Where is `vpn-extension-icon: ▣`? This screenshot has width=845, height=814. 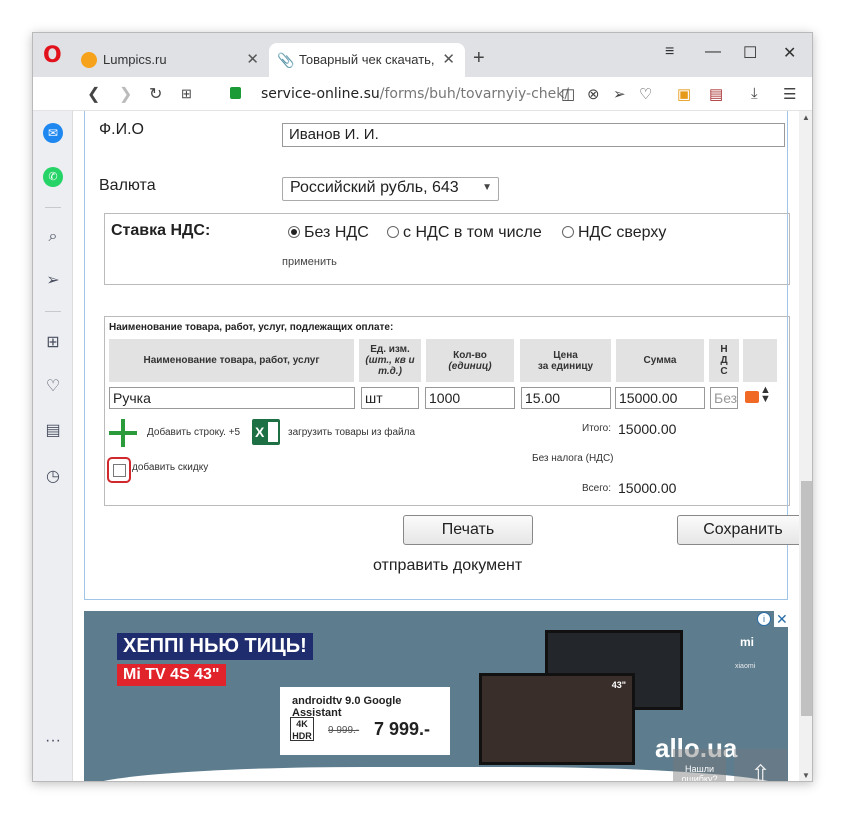 vpn-extension-icon: ▣ is located at coordinates (684, 94).